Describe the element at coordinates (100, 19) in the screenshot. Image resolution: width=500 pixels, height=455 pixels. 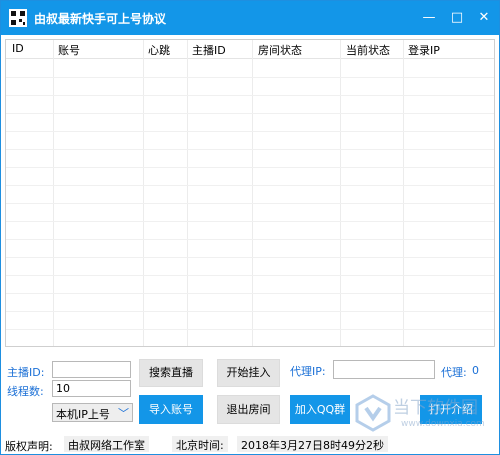
I see `window-title: 由叔最新快手可上号协议` at that location.